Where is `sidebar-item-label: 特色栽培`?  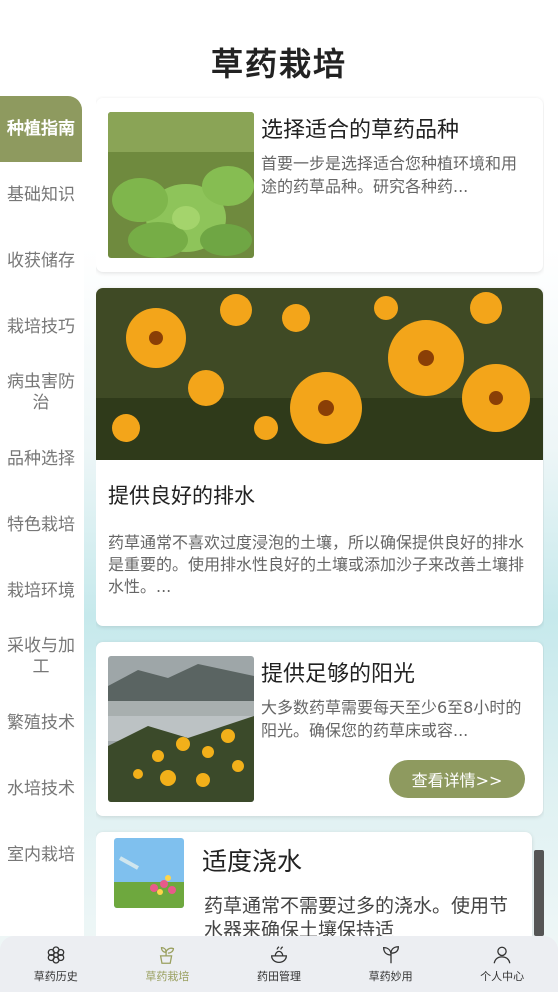 sidebar-item-label: 特色栽培 is located at coordinates (41, 524).